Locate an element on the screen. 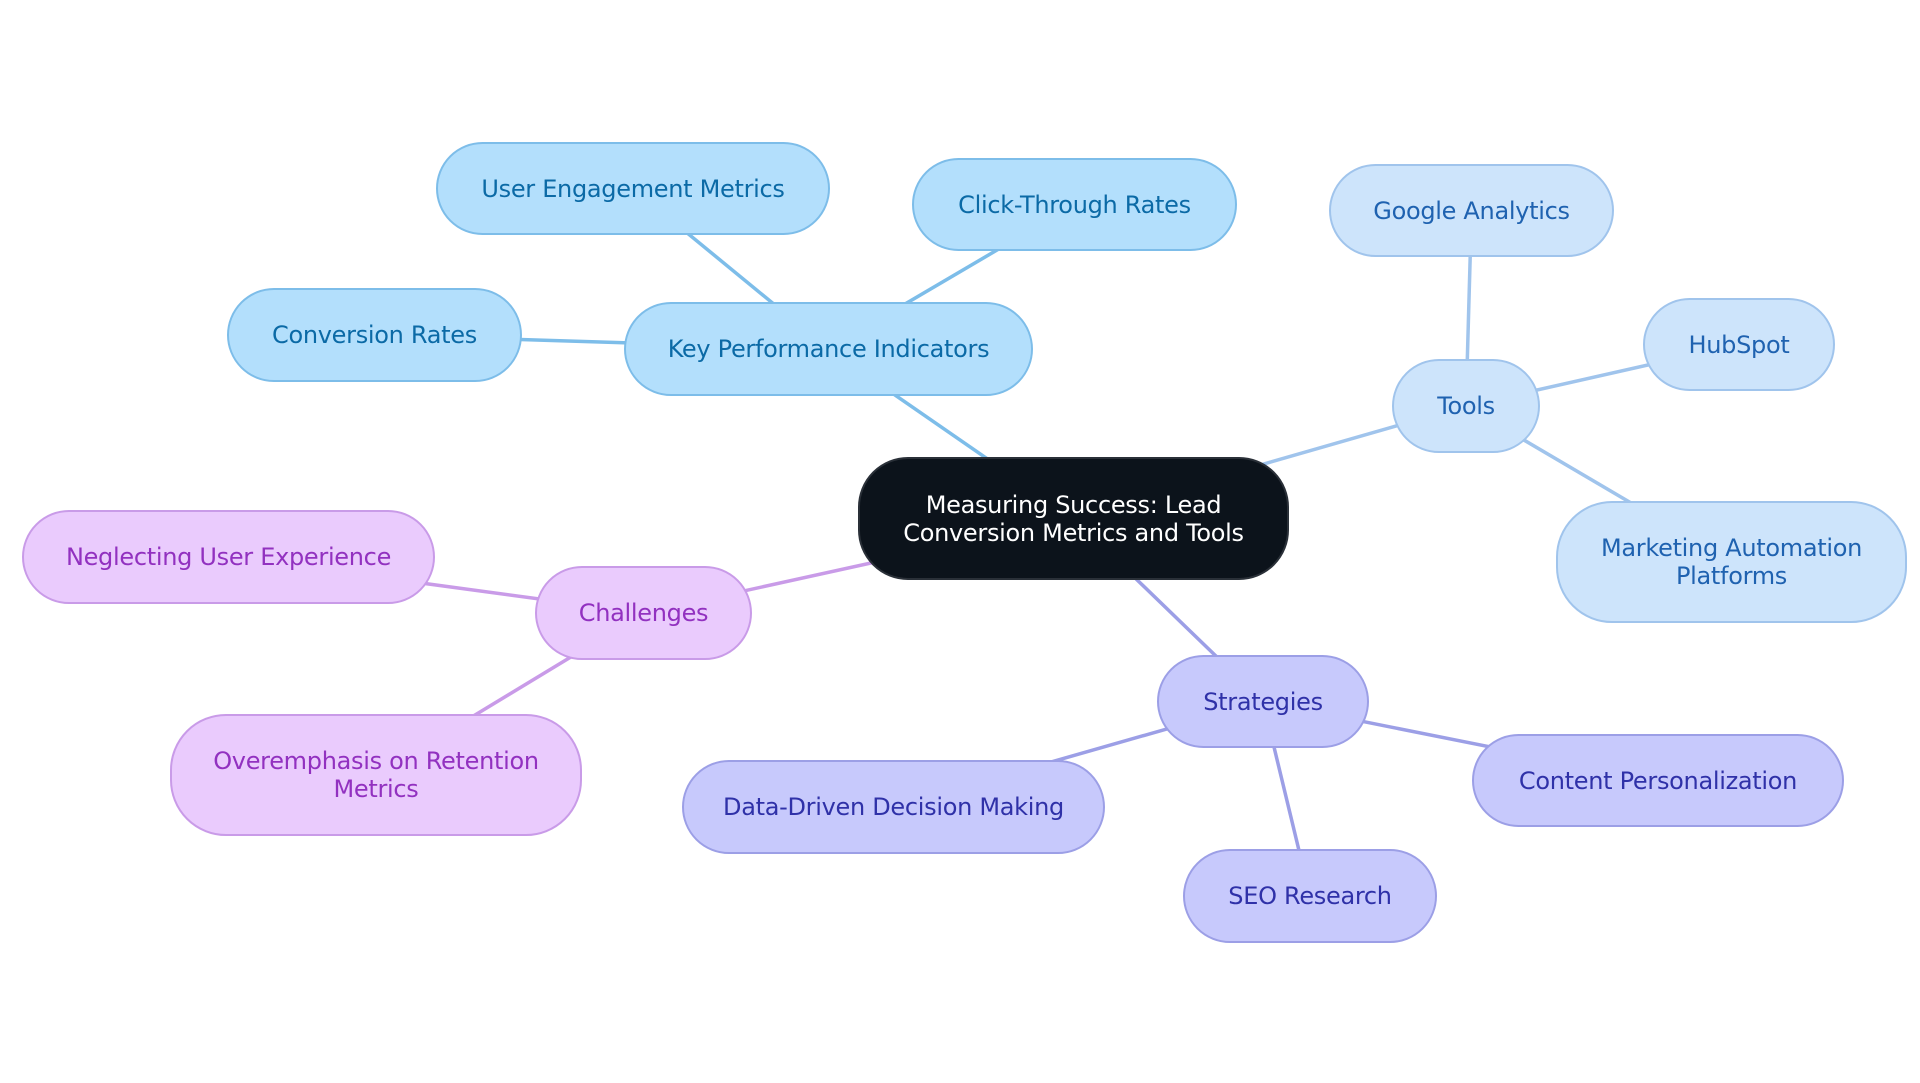 The height and width of the screenshot is (1083, 1920). leaf-node-neglecting-user-experience: Neglecting User Experience is located at coordinates (228, 557).